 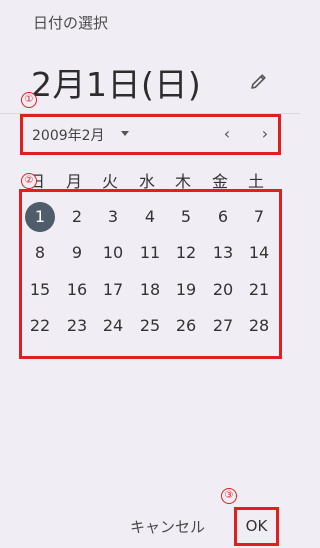 I want to click on cancel-button: キャンセル, so click(x=167, y=526).